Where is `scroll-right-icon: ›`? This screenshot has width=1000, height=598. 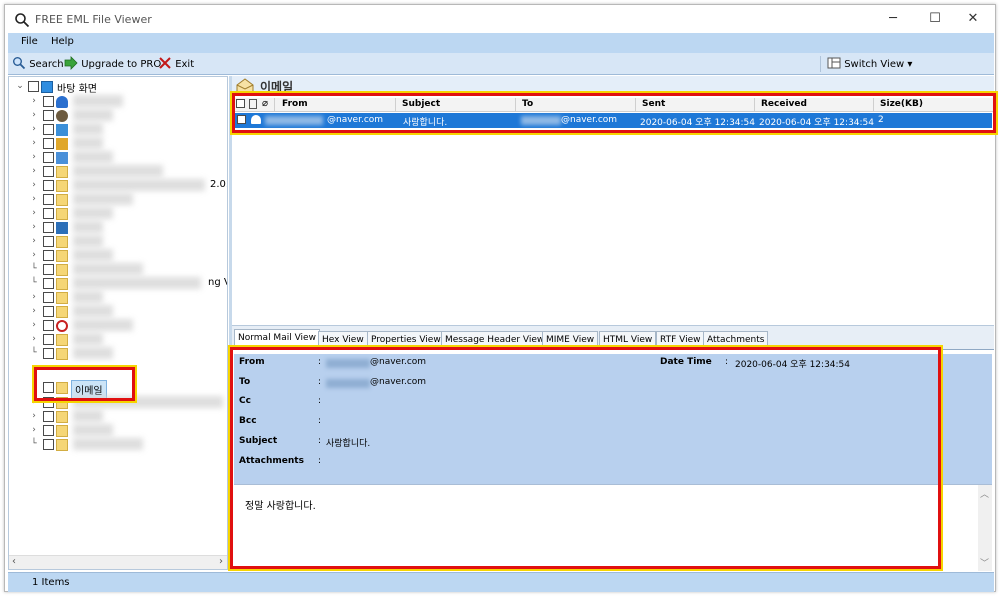
scroll-right-icon: › is located at coordinates (221, 561).